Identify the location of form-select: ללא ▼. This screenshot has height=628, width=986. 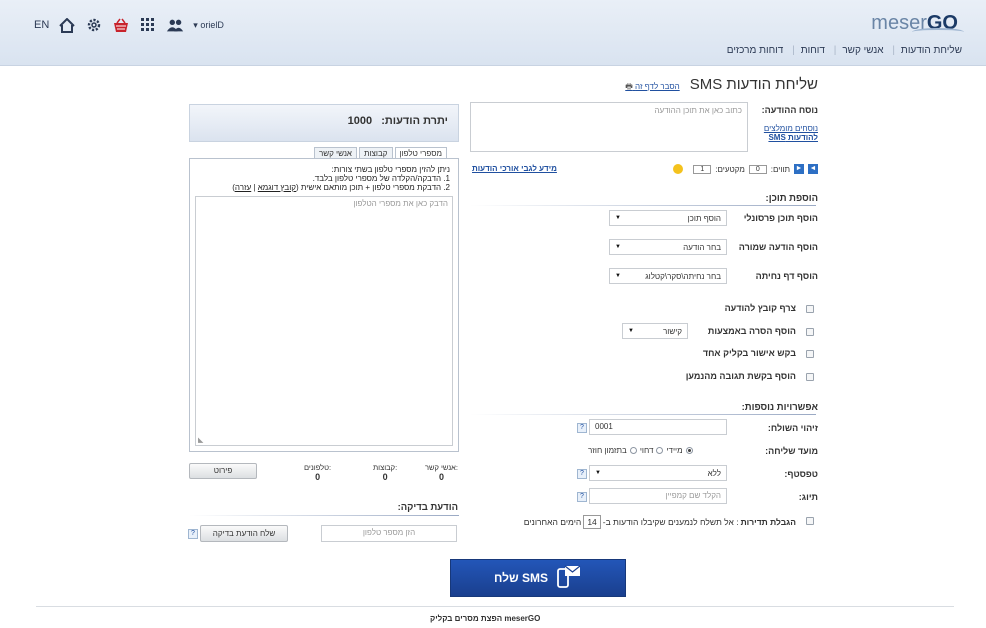
(658, 473).